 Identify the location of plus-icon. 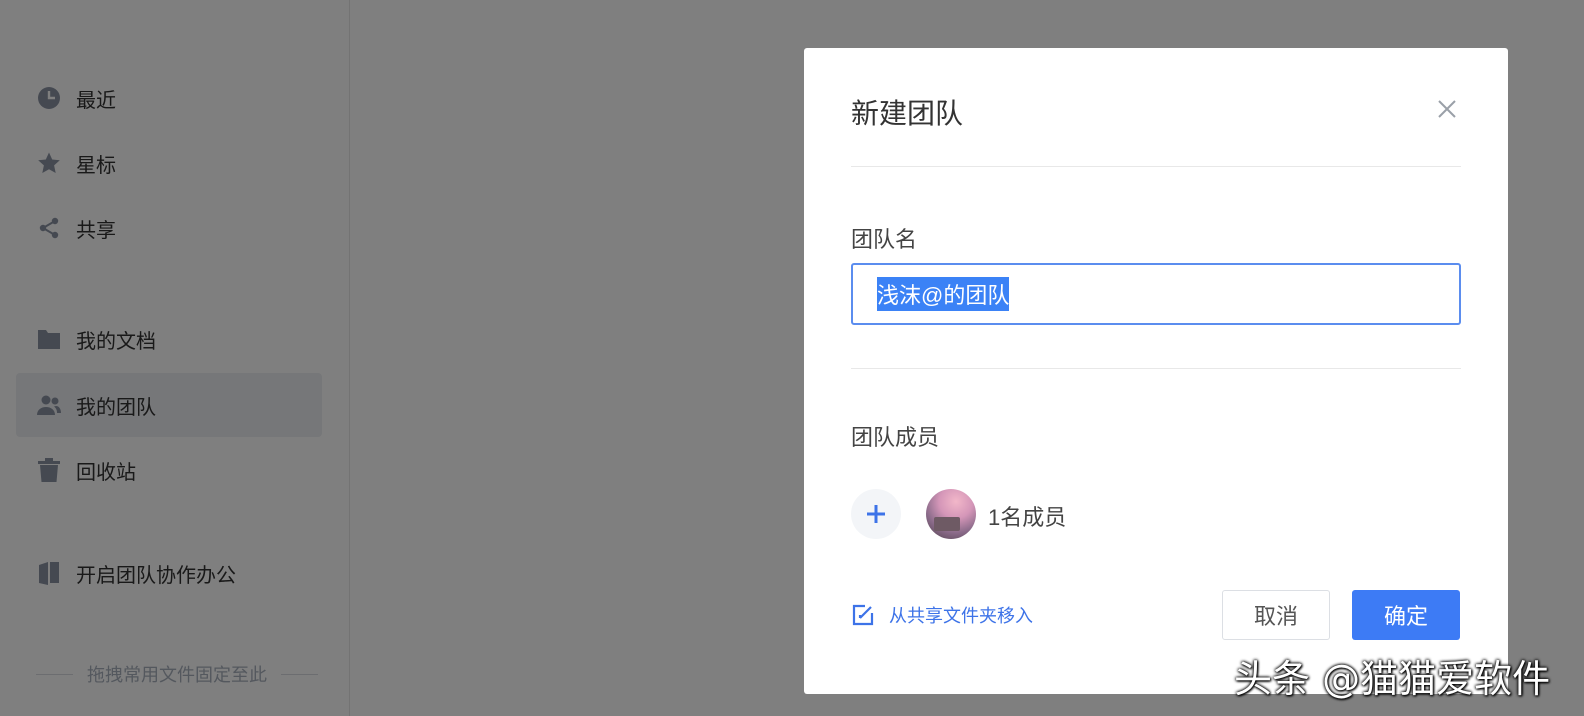
(876, 514).